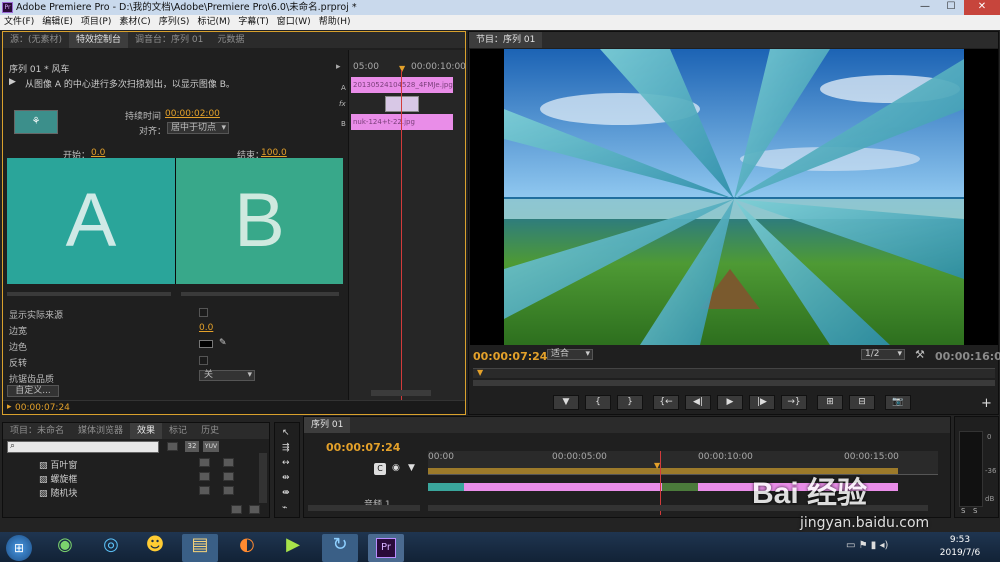 The image size is (1000, 562). Describe the element at coordinates (210, 431) in the screenshot. I see `tab-history: 历史` at that location.